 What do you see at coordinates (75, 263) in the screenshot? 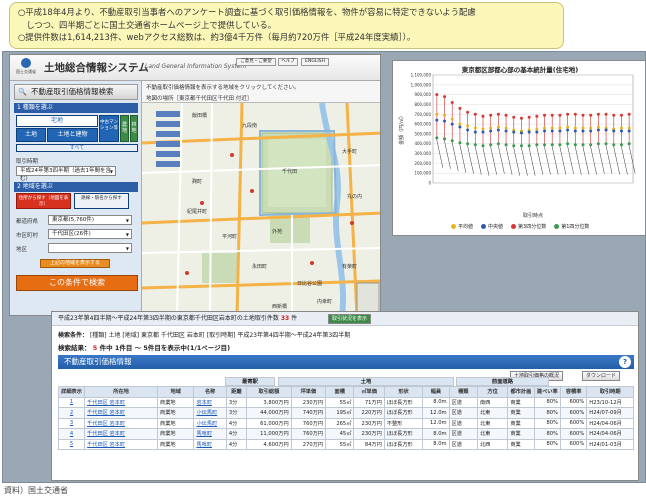
I see `show-area-button: 上記の地域を表示する` at bounding box center [75, 263].